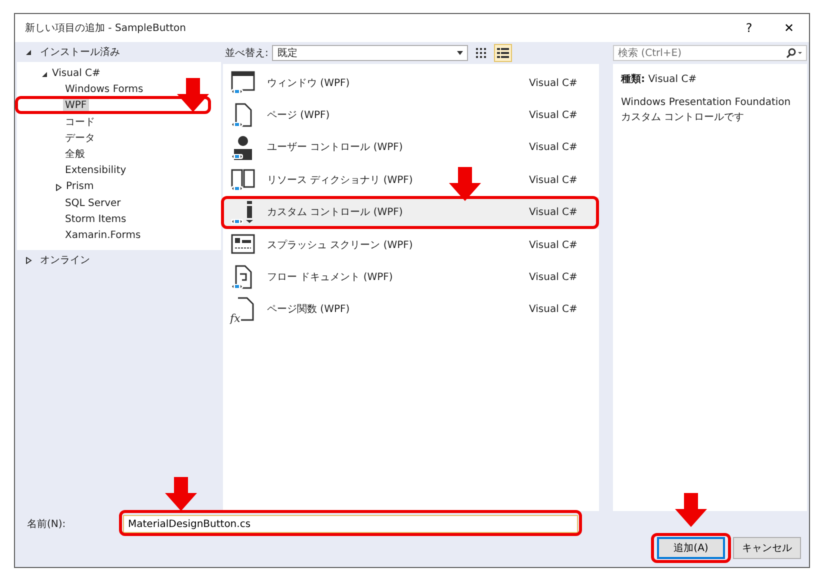 This screenshot has width=820, height=577. Describe the element at coordinates (80, 187) in the screenshot. I see `tree-item: Prism` at that location.